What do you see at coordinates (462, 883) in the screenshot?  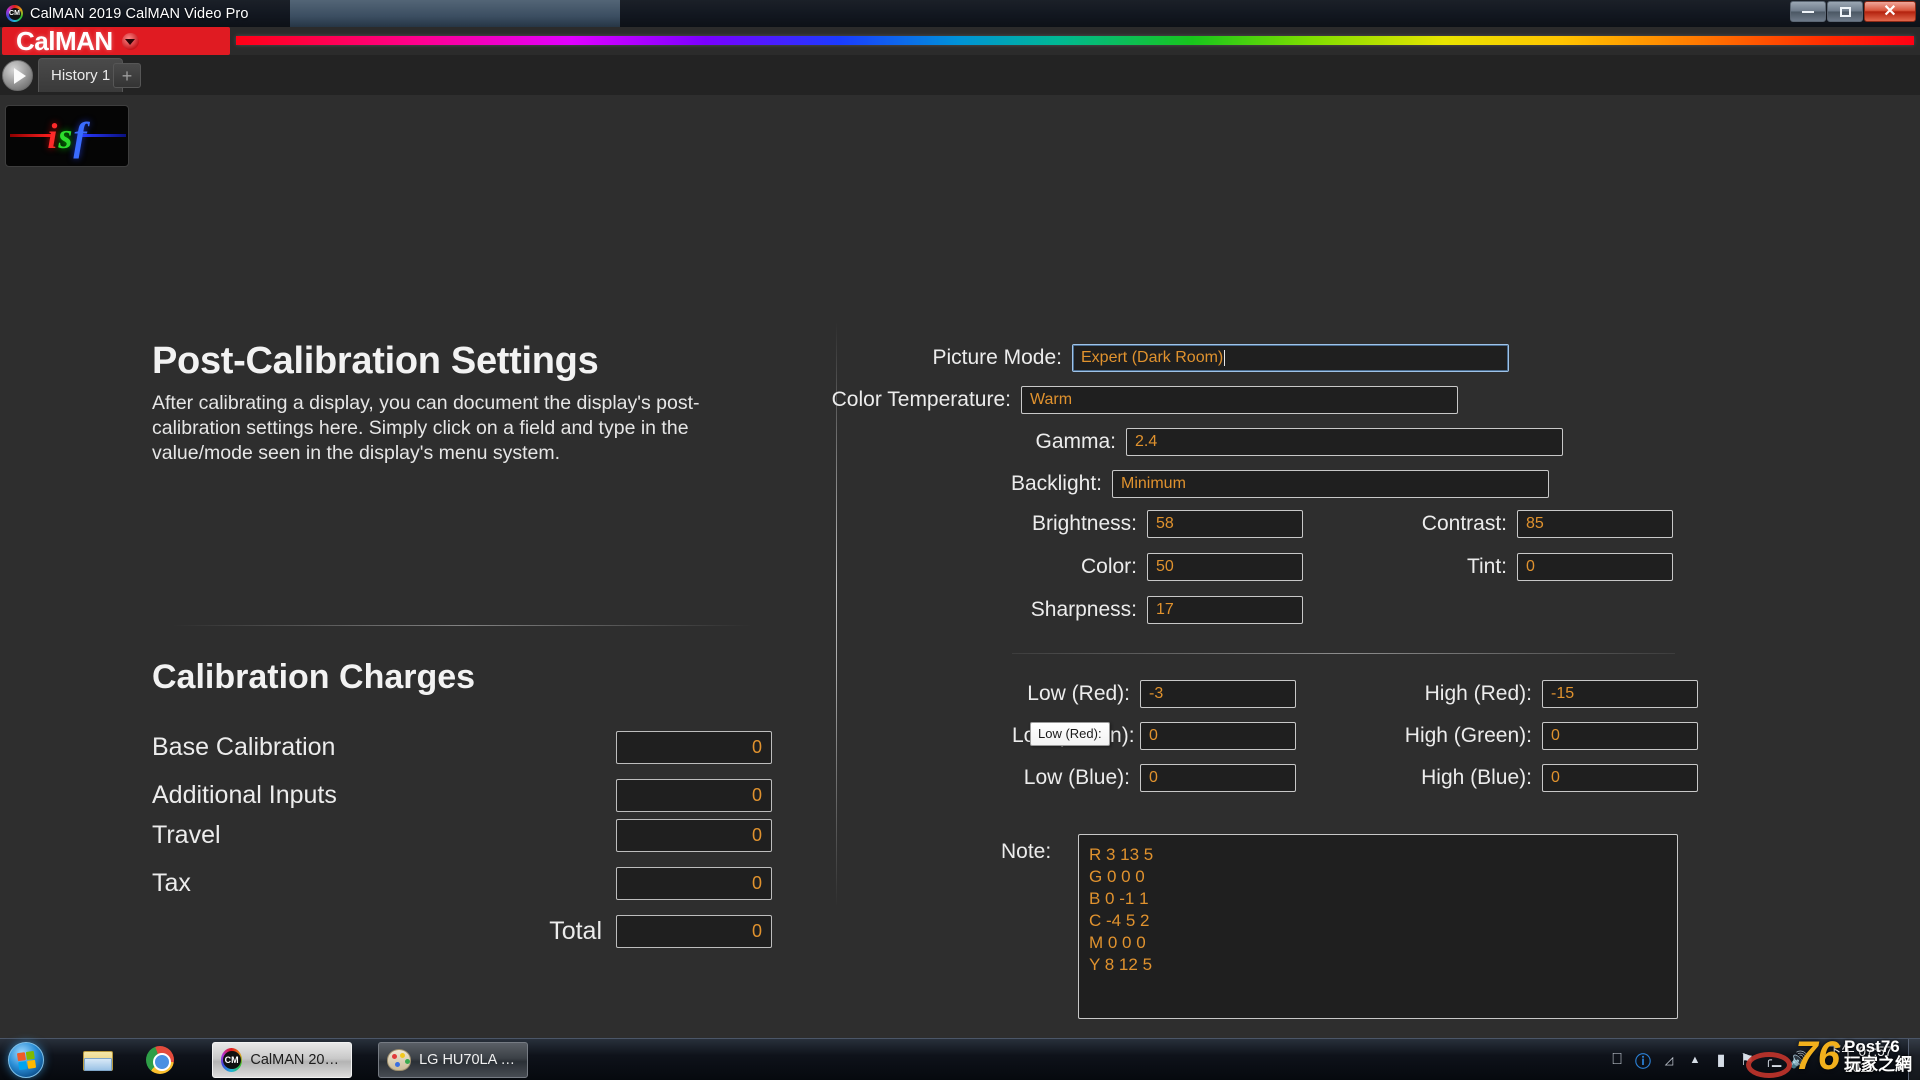 I see `charge-row: Tax 0` at bounding box center [462, 883].